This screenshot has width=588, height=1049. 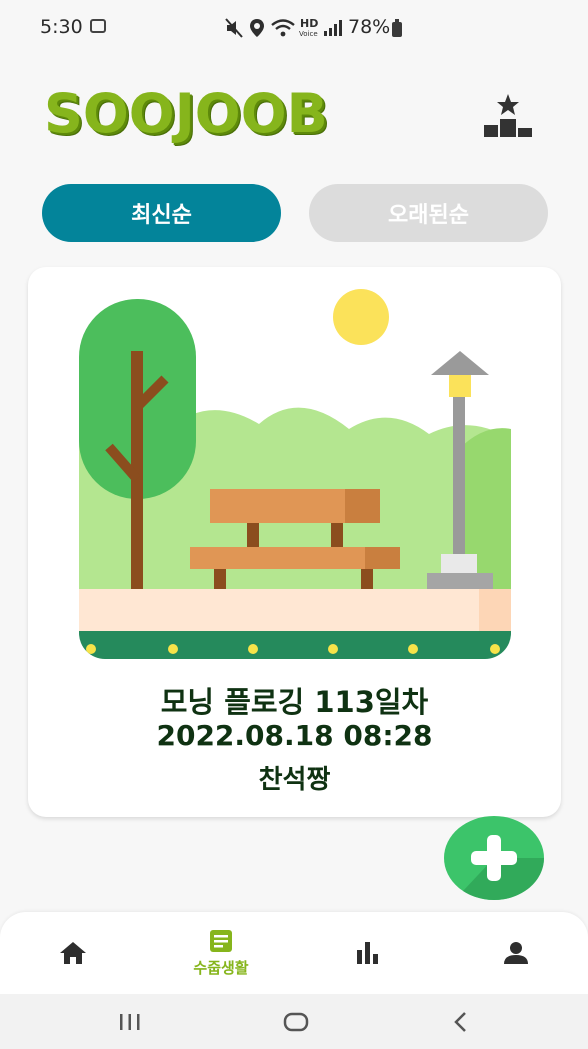 I want to click on post-datetime: 2022.08.18 08:28, so click(x=294, y=735).